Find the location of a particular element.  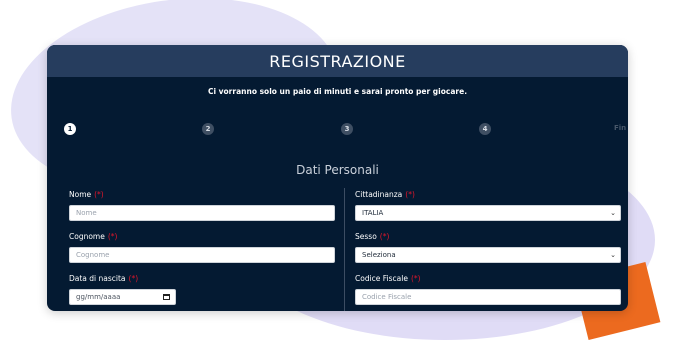

codice-fiscale-label: Codice Fiscale (*) is located at coordinates (388, 278).